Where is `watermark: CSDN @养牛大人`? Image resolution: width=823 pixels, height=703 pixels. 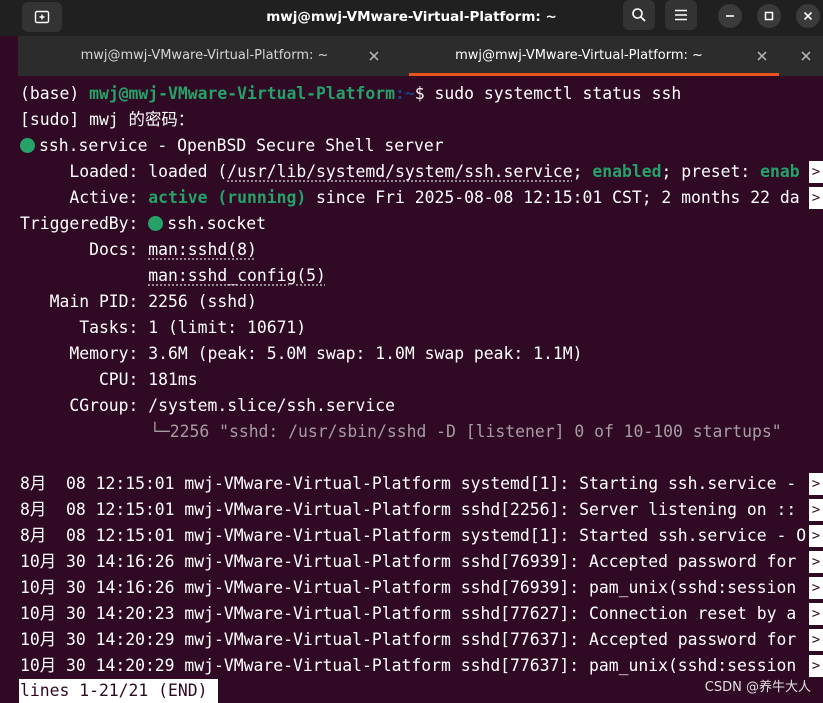
watermark: CSDN @养牛大人 is located at coordinates (757, 687).